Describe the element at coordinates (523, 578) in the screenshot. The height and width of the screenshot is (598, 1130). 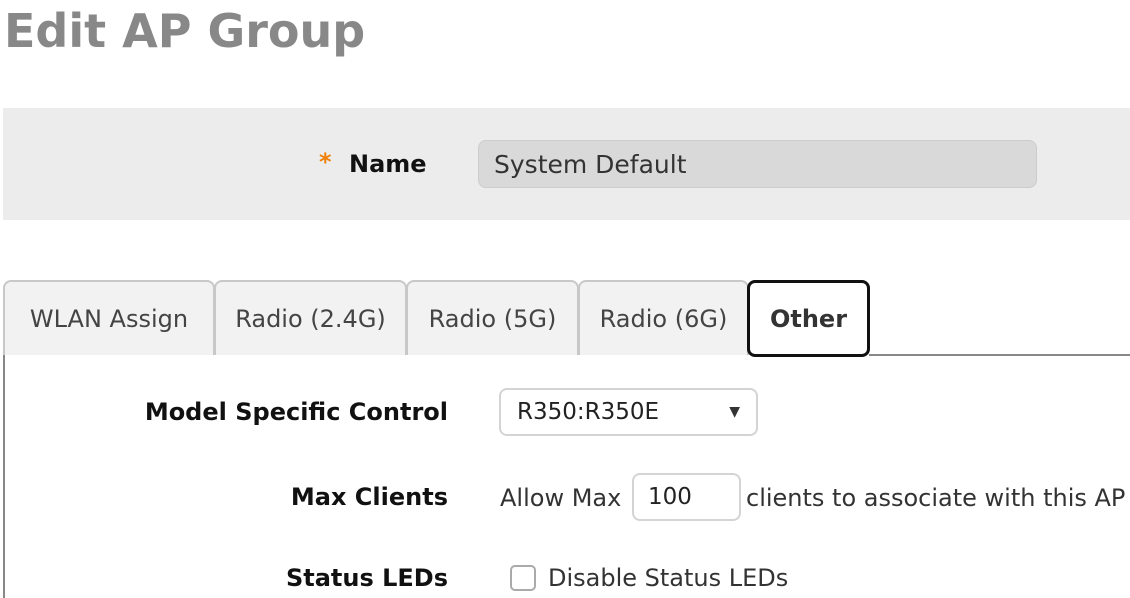
I see `disable-status-leds-checkbox` at that location.